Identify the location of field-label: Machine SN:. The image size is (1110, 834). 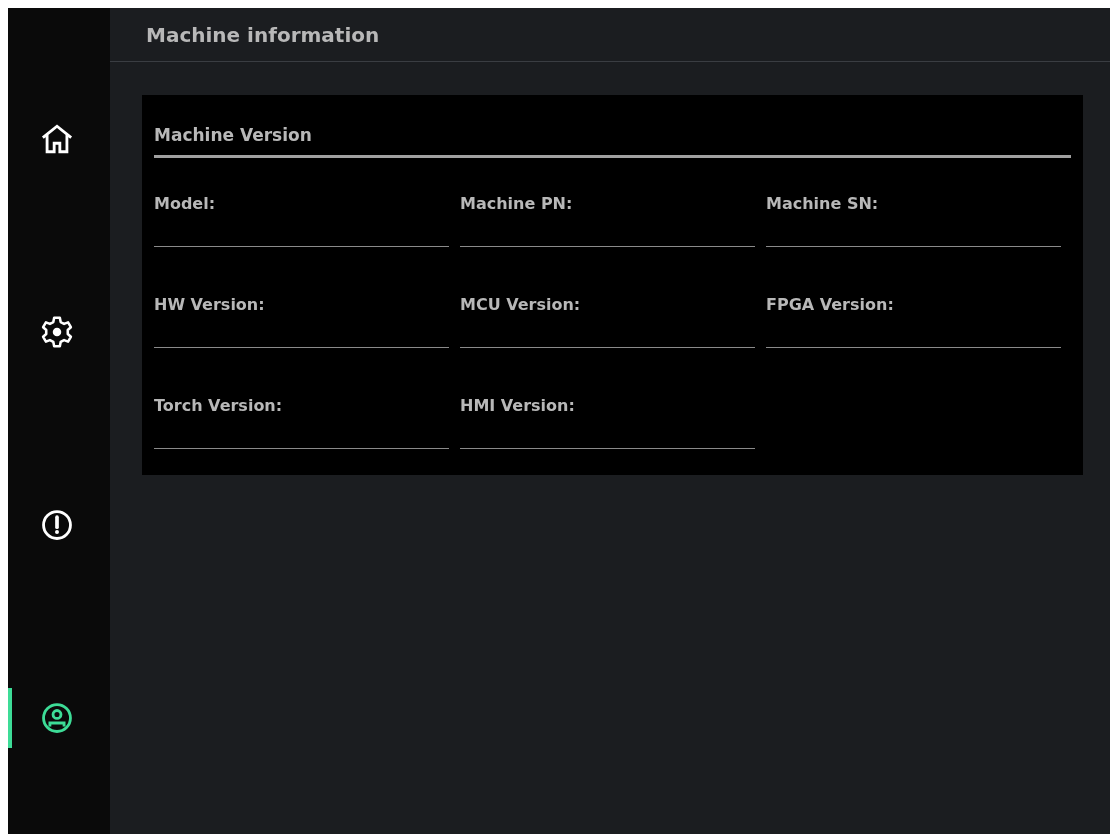
(823, 204).